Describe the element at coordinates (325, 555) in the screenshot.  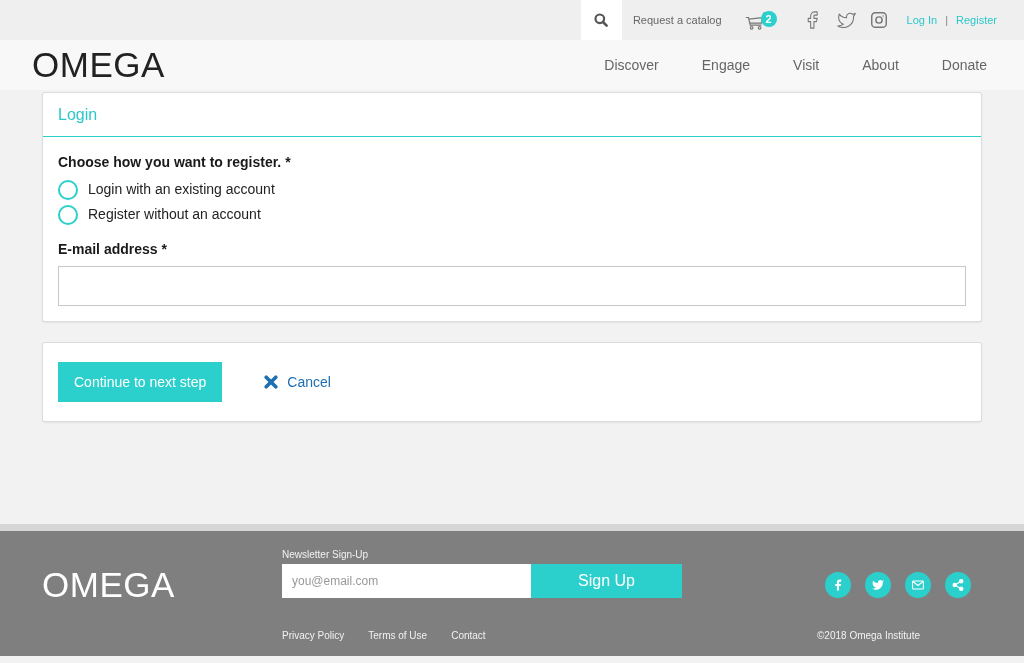
I see `newsletter-label: Newsletter Sign-Up` at that location.